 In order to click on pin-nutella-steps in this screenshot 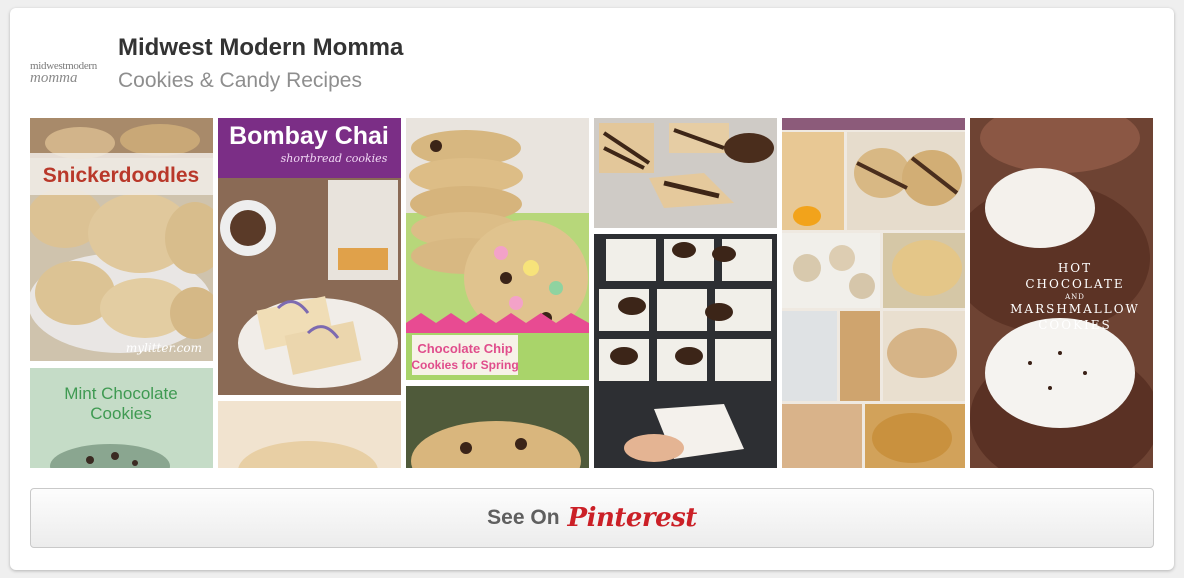, I will do `click(685, 351)`.